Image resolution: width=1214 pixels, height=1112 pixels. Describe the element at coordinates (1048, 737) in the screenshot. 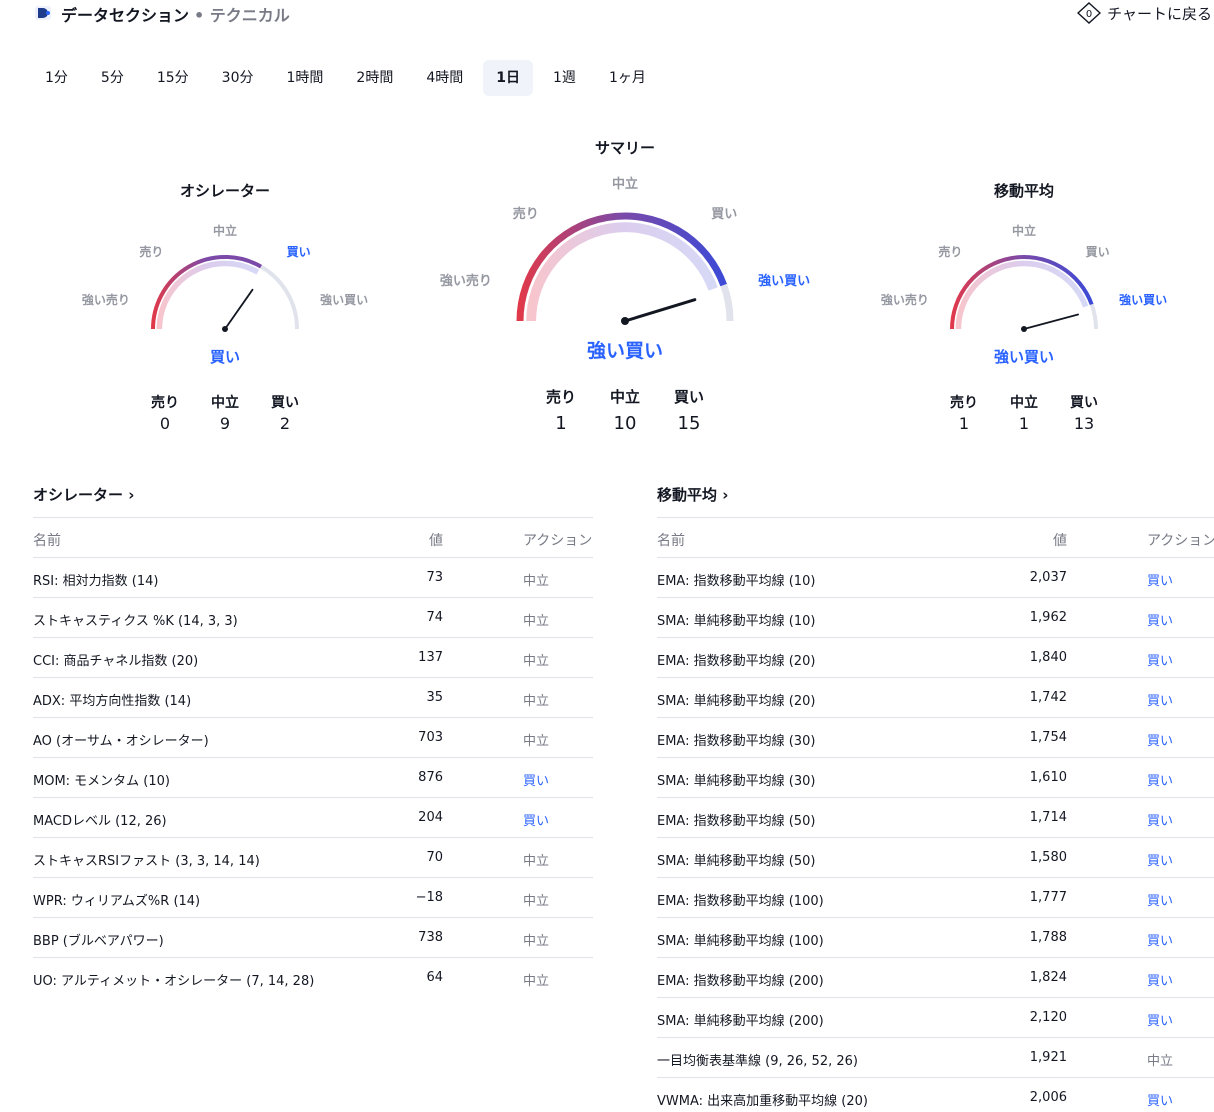

I see `indicator-value: 1,754` at that location.